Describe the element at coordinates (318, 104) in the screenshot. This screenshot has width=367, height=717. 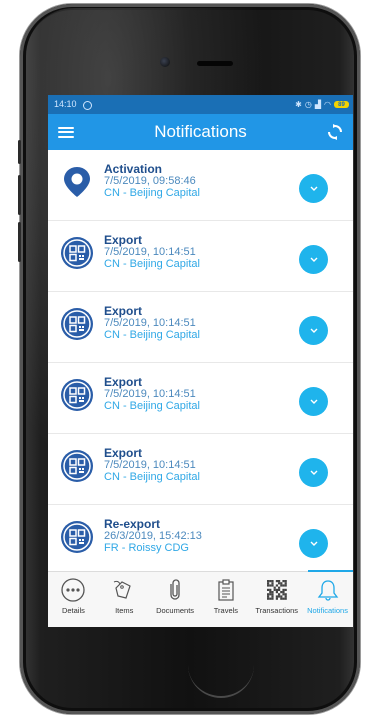
I see `signal-icon: ▟` at that location.